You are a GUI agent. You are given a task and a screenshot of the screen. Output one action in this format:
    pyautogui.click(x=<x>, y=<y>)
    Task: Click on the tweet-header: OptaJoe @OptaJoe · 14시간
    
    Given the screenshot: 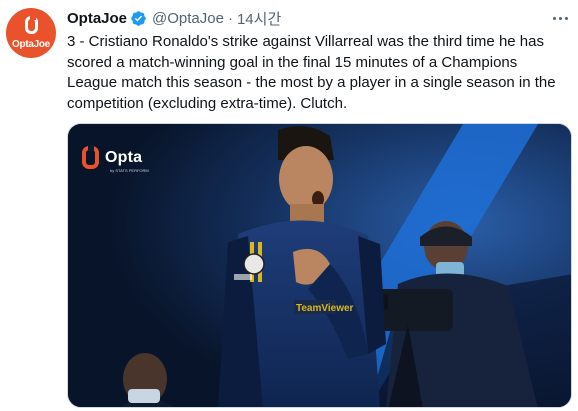 What is the action you would take?
    pyautogui.click(x=174, y=18)
    